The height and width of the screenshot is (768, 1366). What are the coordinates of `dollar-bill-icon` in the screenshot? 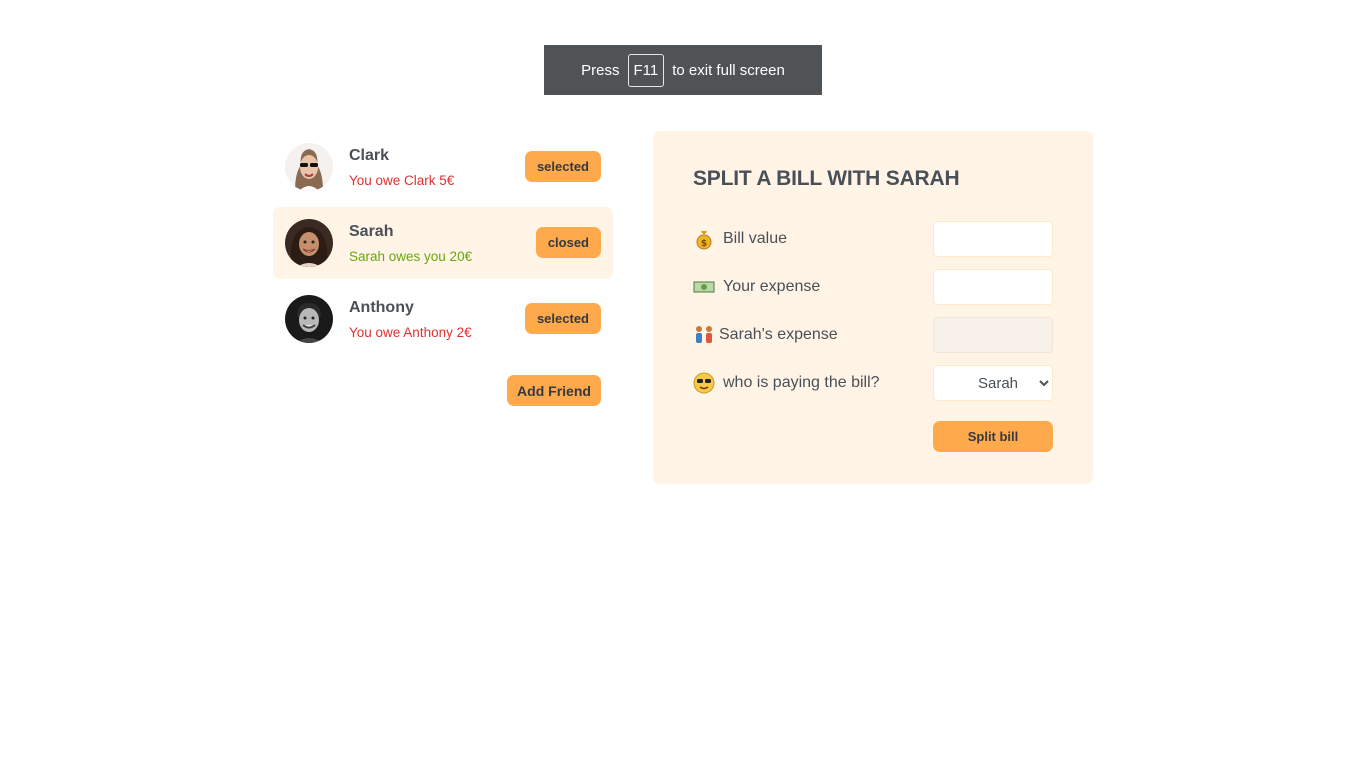 It's located at (704, 287).